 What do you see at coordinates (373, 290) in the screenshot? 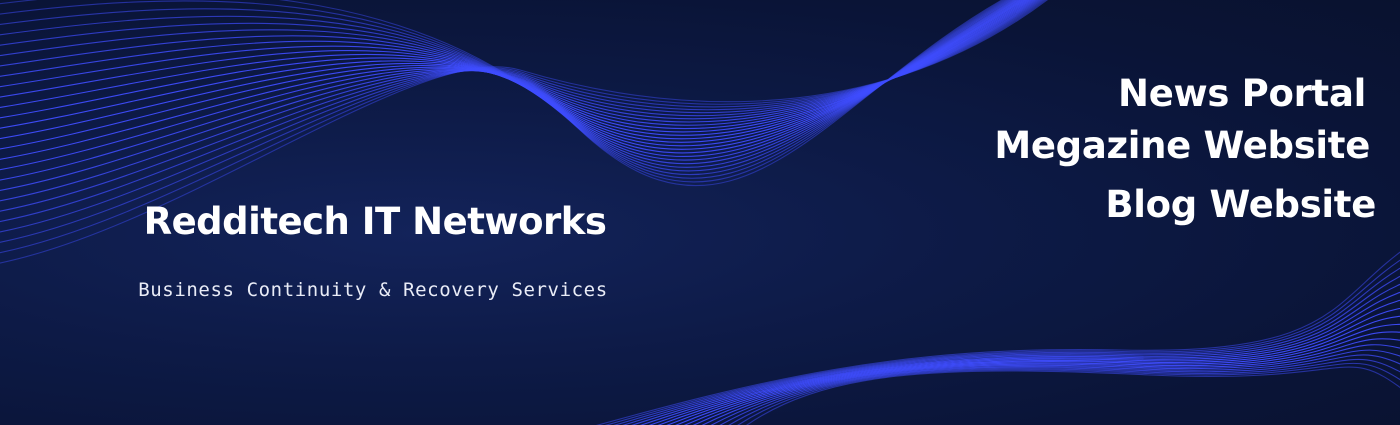
I see `company-tagline: Business Continuity & Recovery Services` at bounding box center [373, 290].